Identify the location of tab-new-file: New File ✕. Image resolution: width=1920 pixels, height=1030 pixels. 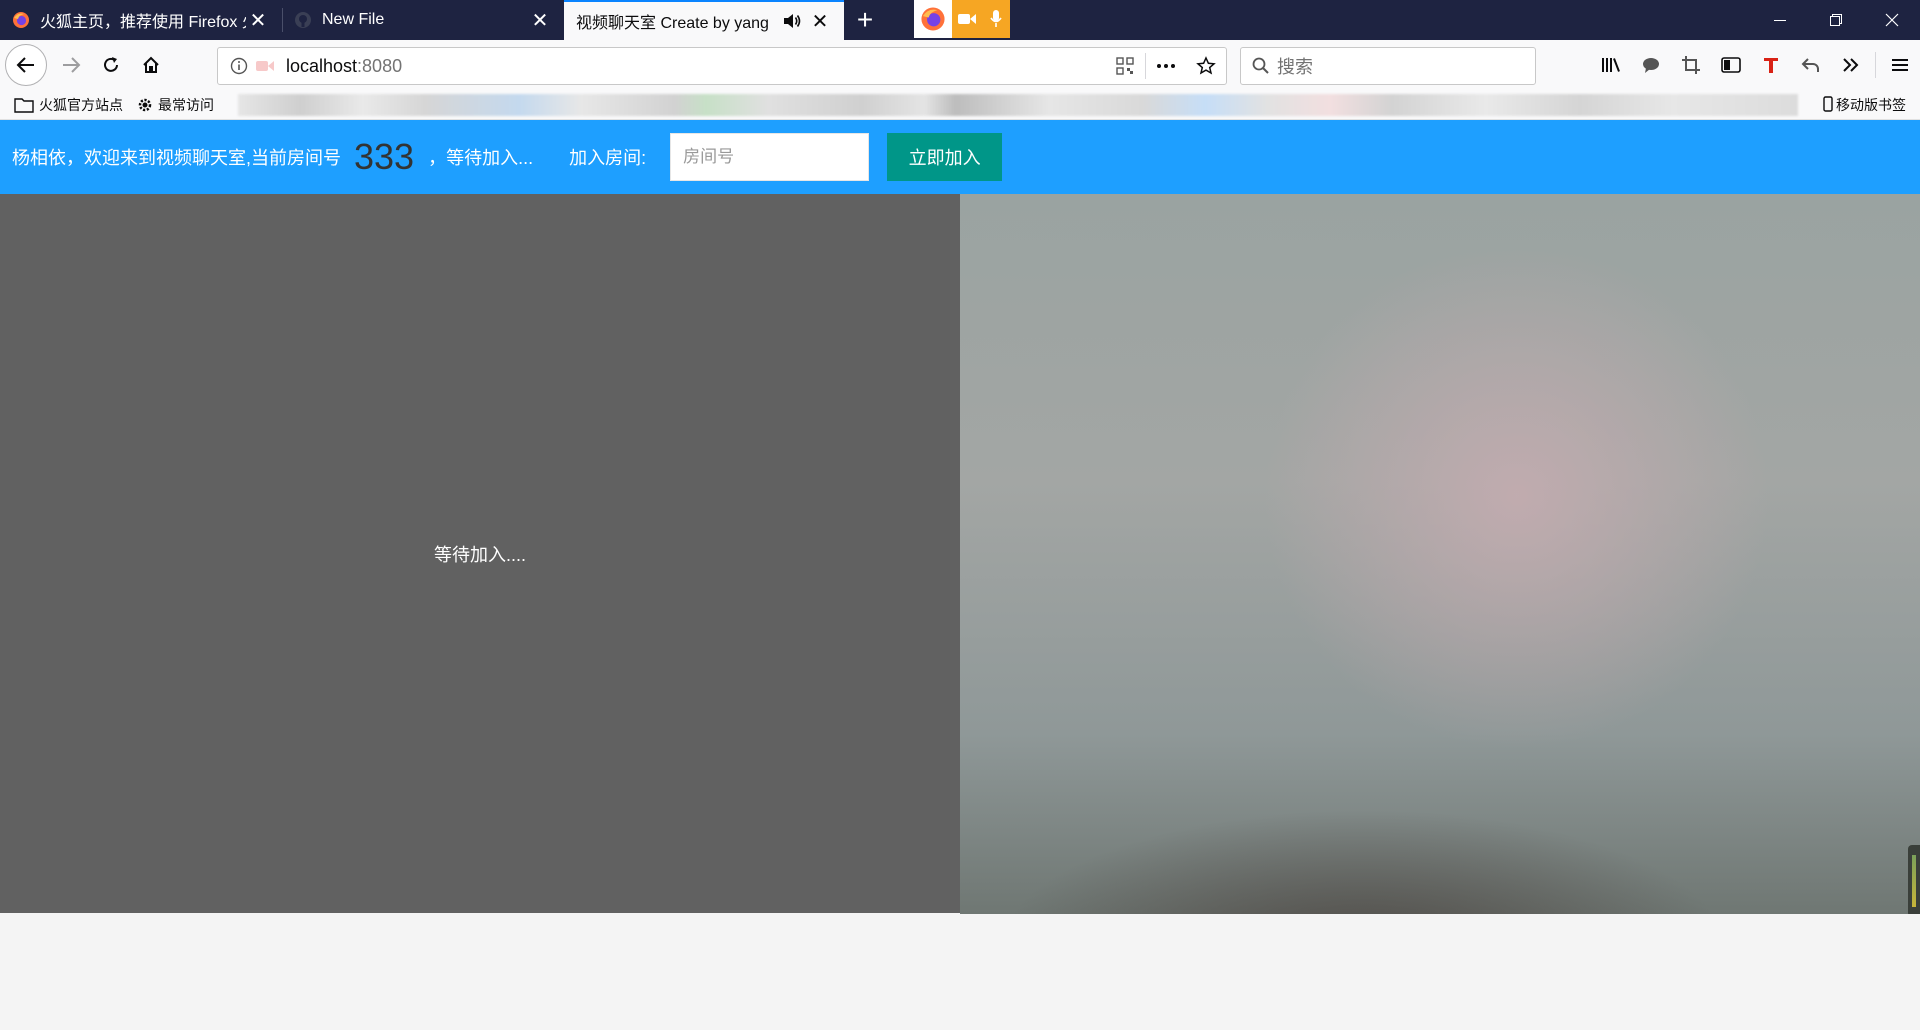
(423, 20).